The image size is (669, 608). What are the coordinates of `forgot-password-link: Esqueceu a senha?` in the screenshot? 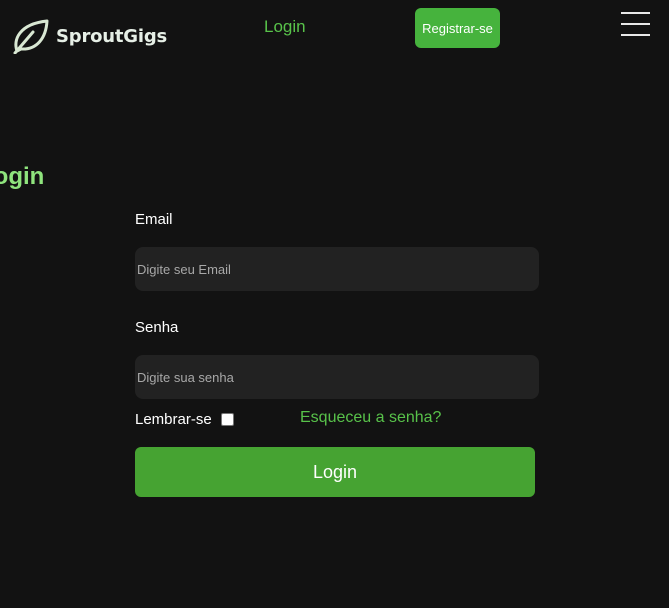 It's located at (370, 418).